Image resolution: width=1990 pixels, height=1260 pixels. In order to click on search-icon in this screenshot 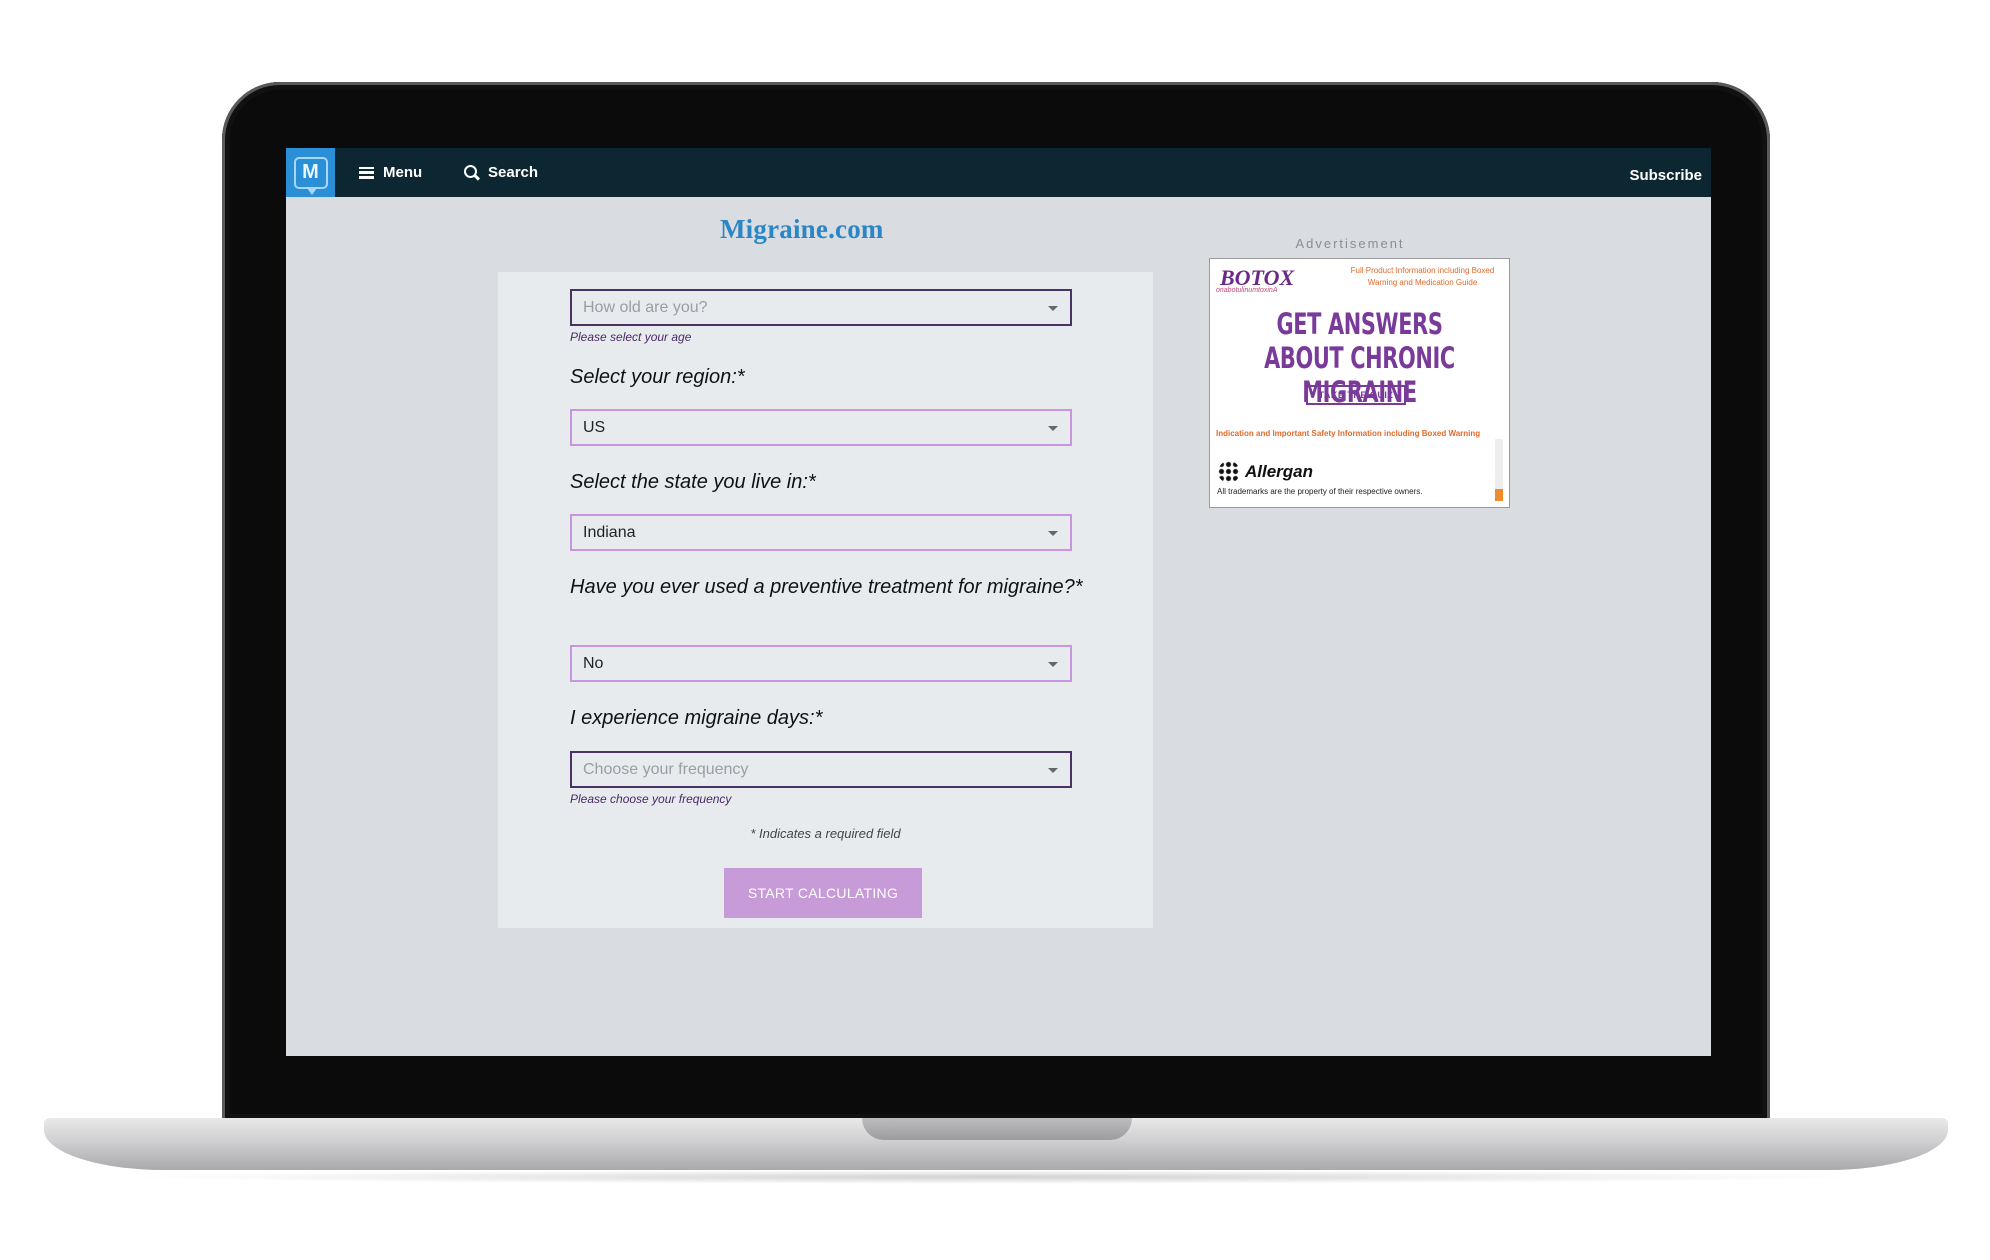, I will do `click(471, 172)`.